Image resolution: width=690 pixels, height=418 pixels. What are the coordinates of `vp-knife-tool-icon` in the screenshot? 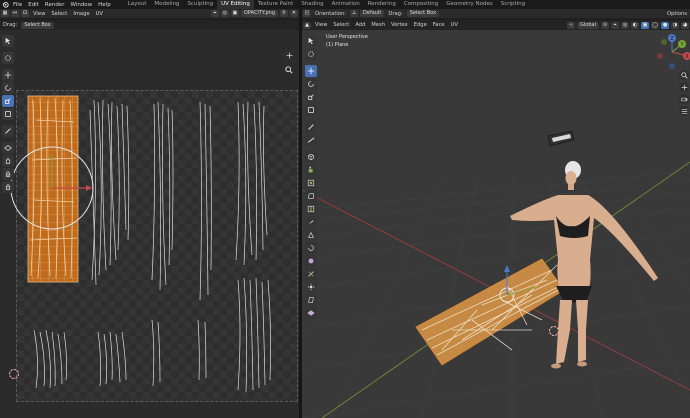 It's located at (311, 222).